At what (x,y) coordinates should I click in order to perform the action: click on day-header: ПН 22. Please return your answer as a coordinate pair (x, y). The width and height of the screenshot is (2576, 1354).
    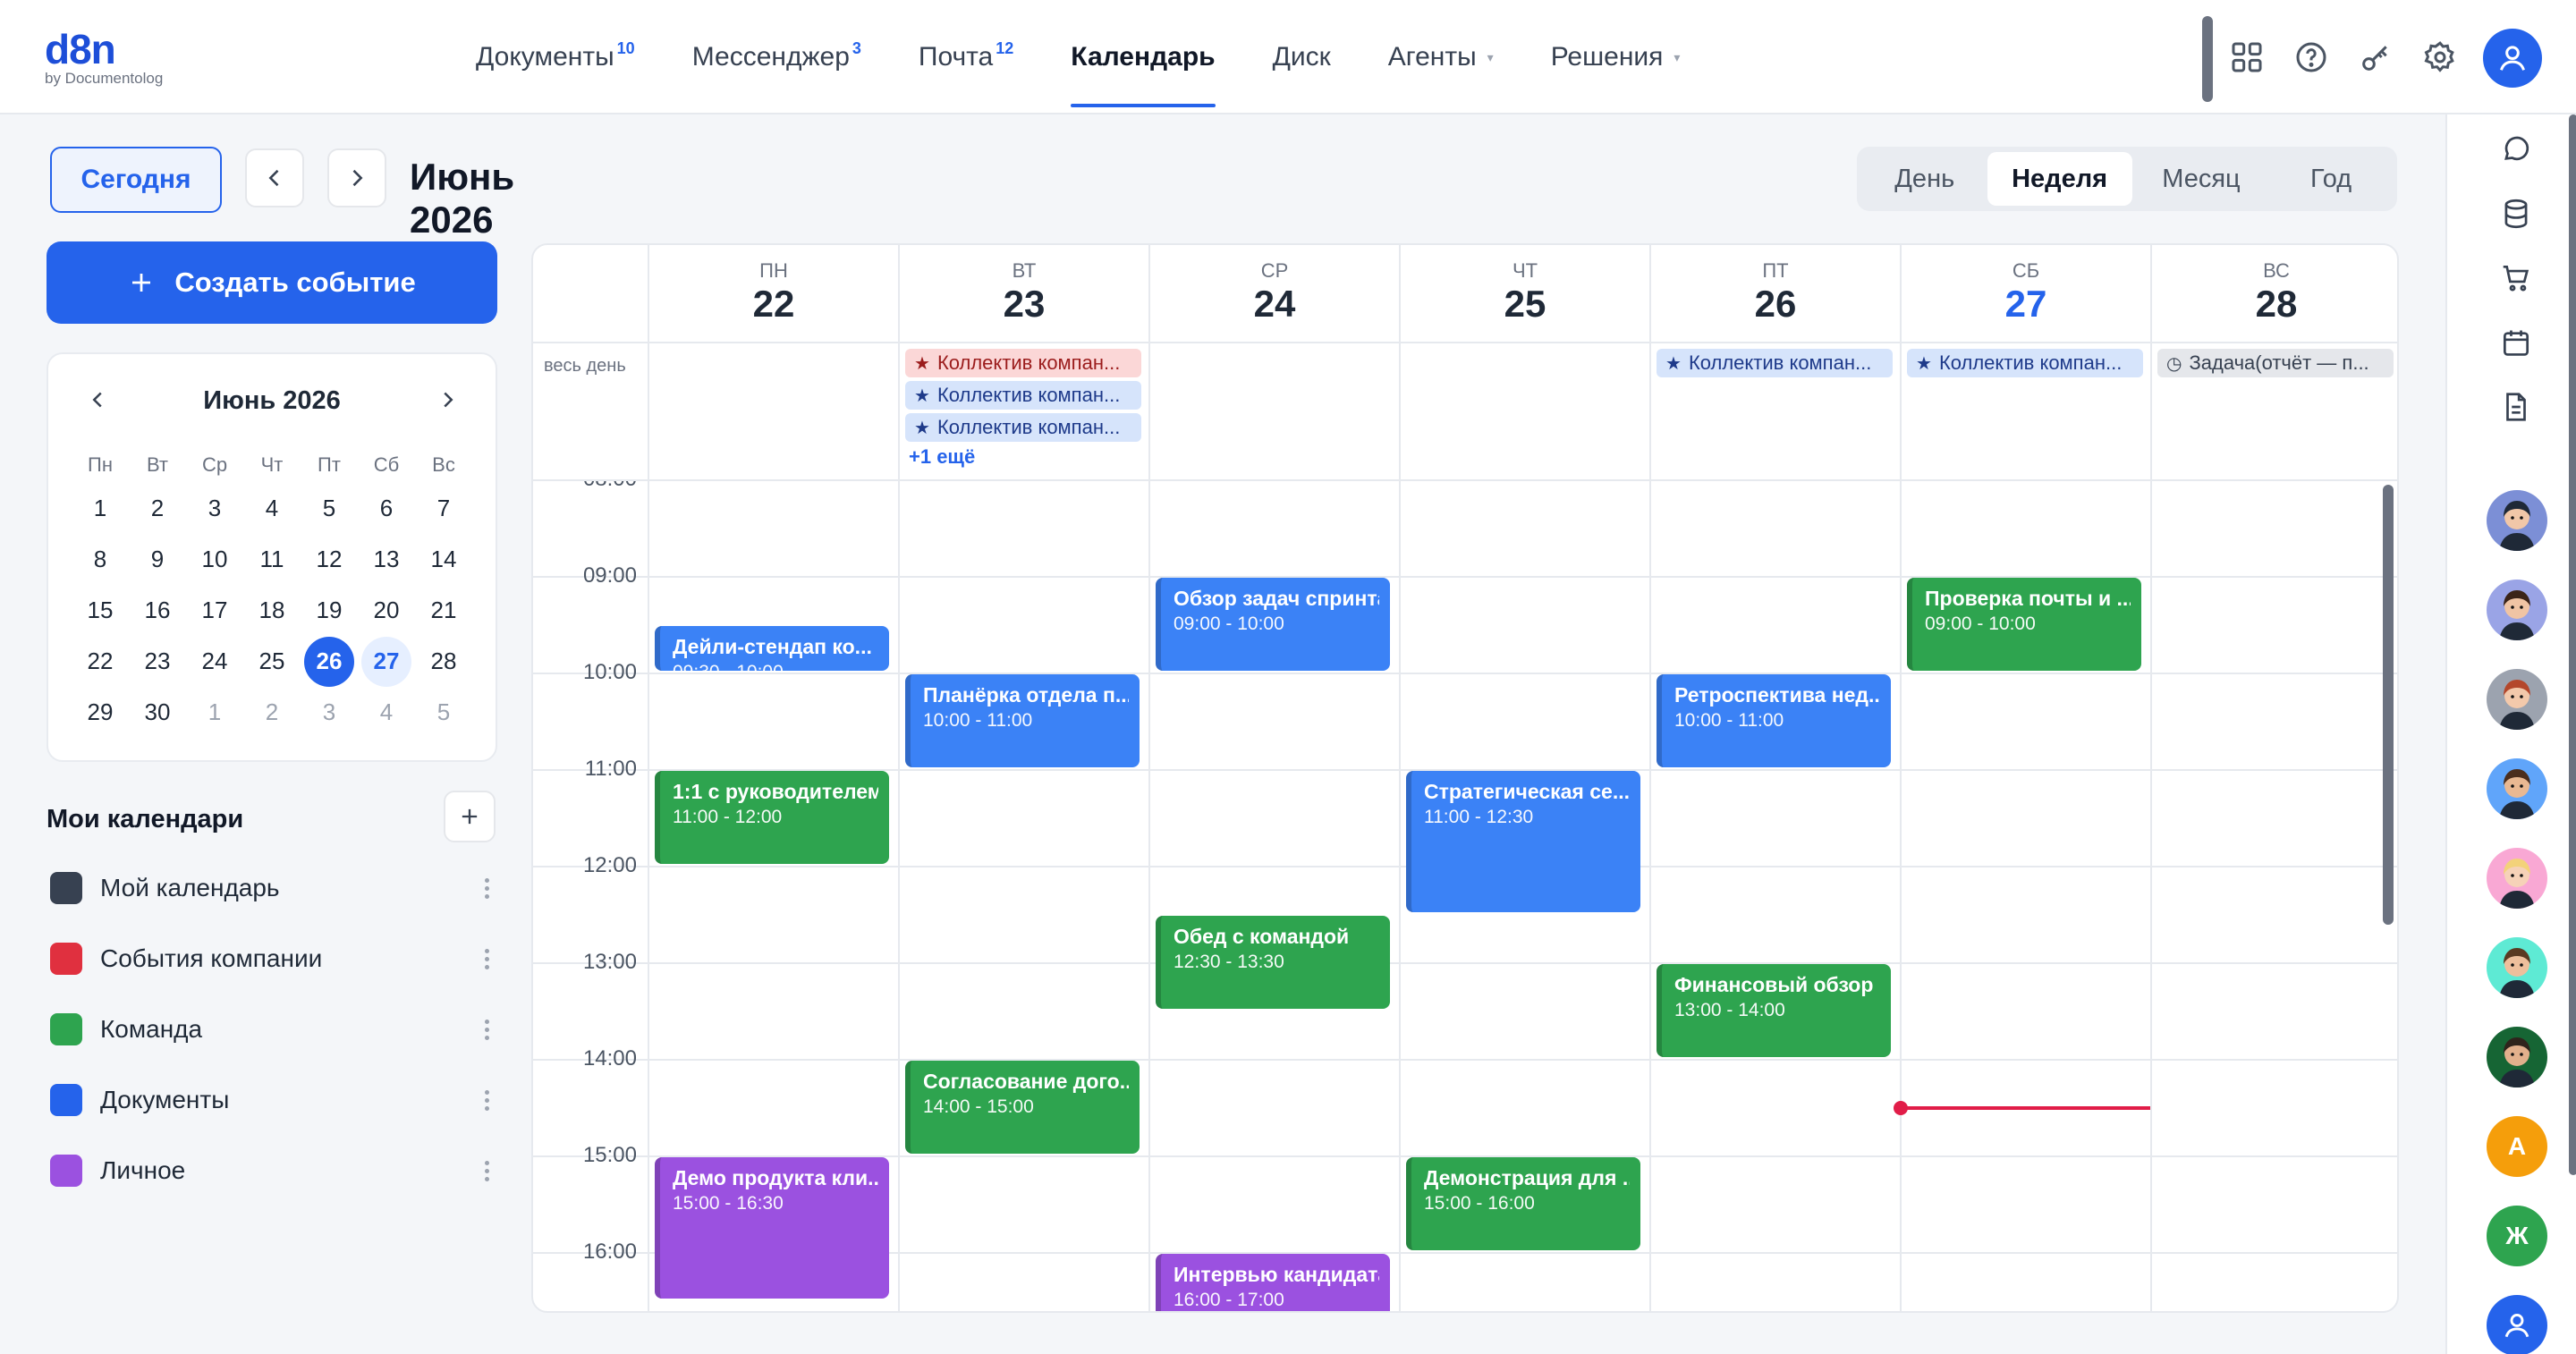
    Looking at the image, I should click on (773, 293).